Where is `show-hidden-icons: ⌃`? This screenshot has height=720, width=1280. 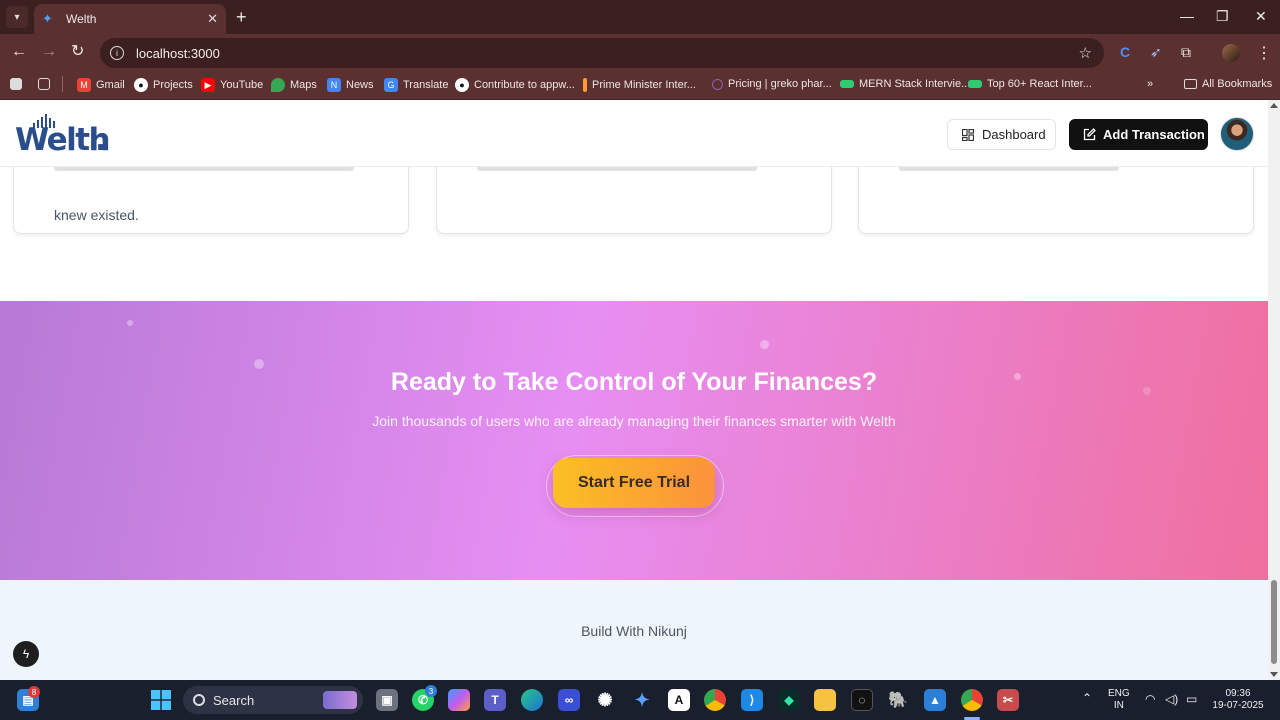 show-hidden-icons: ⌃ is located at coordinates (1087, 698).